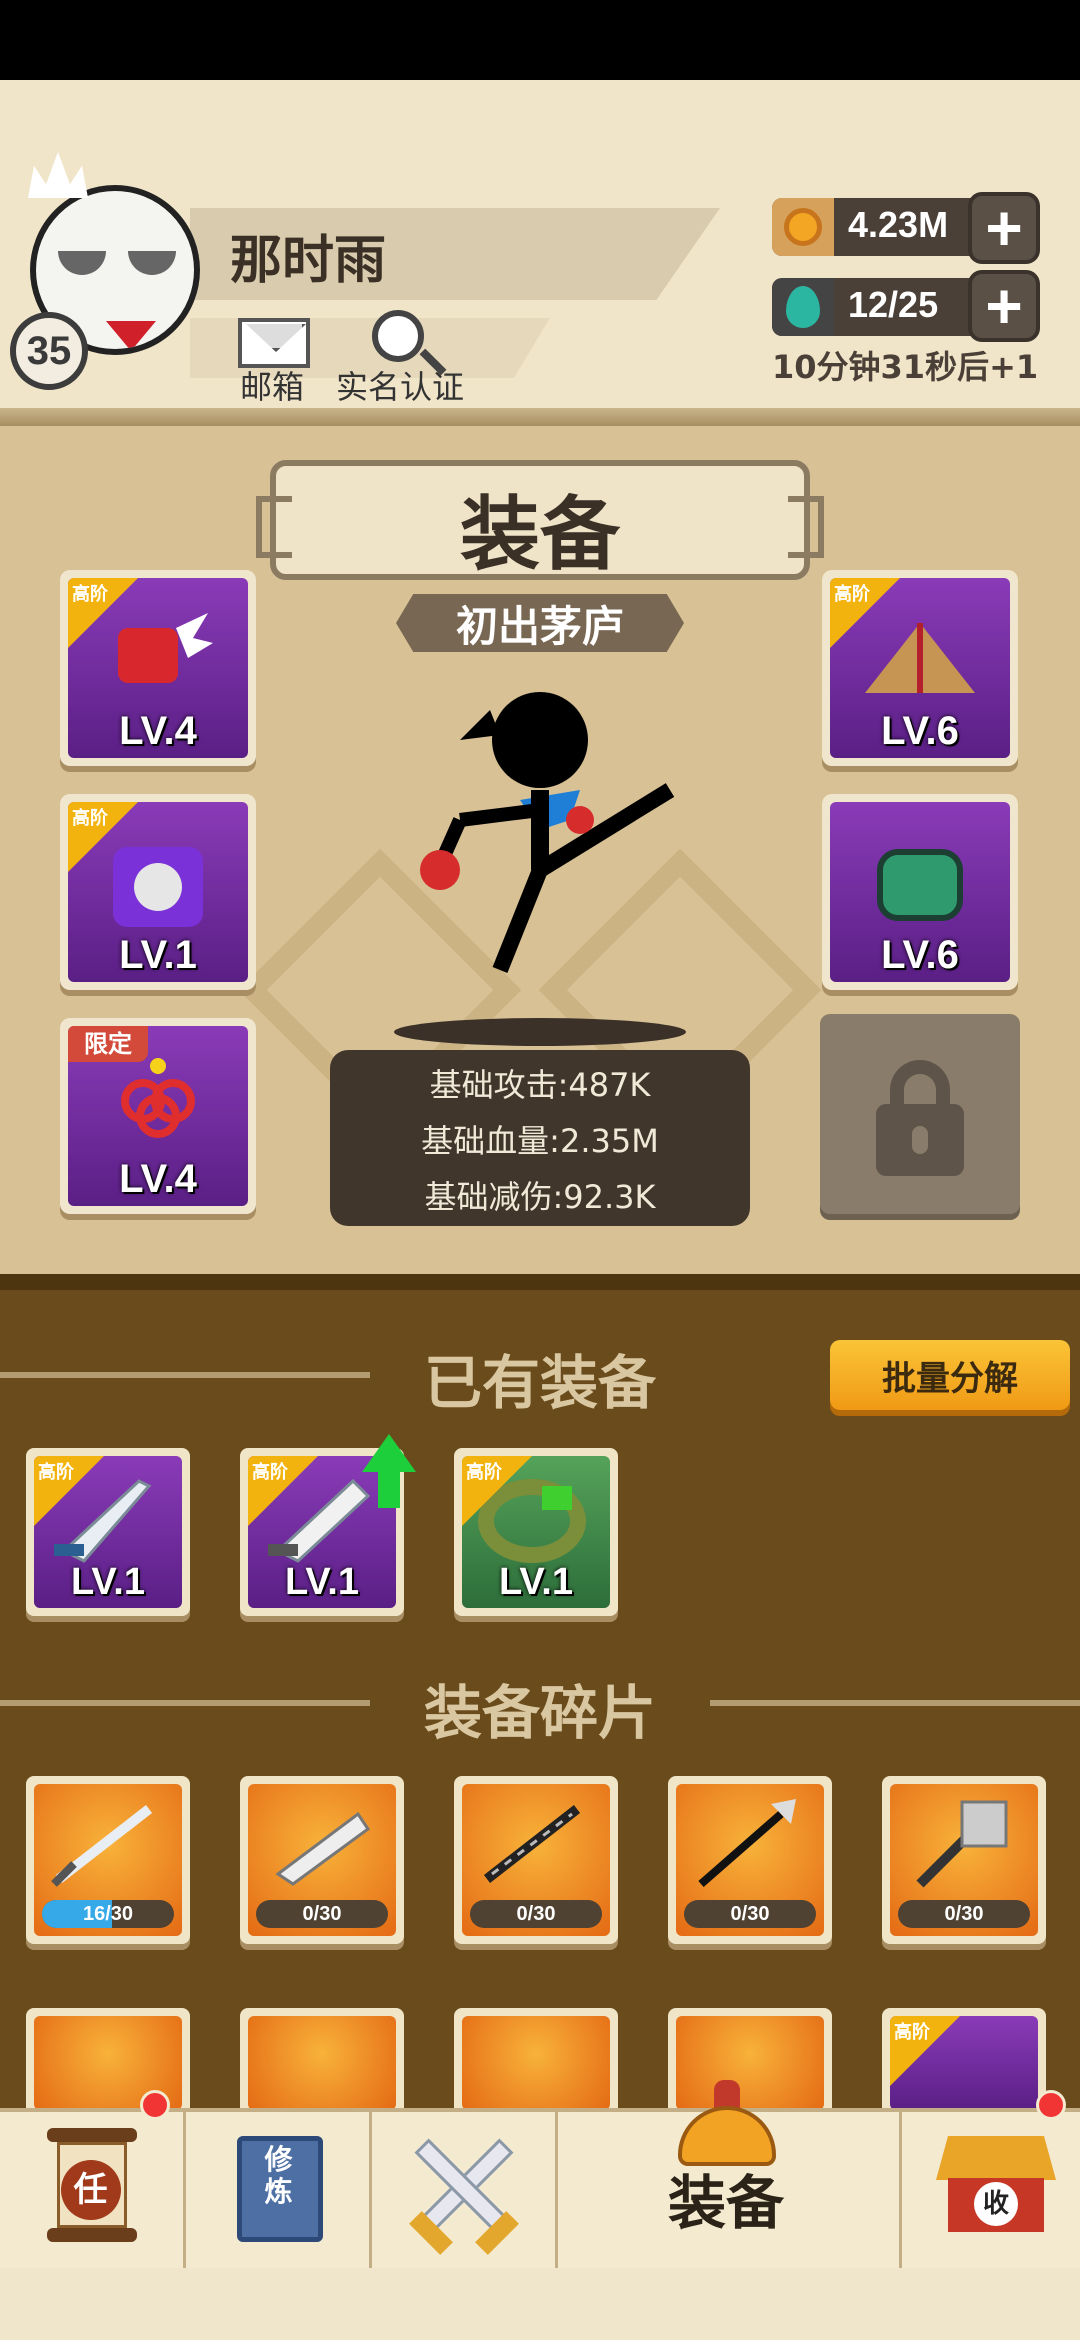 The width and height of the screenshot is (1080, 2340). I want to click on upgrade-arrow-icon, so click(389, 1472).